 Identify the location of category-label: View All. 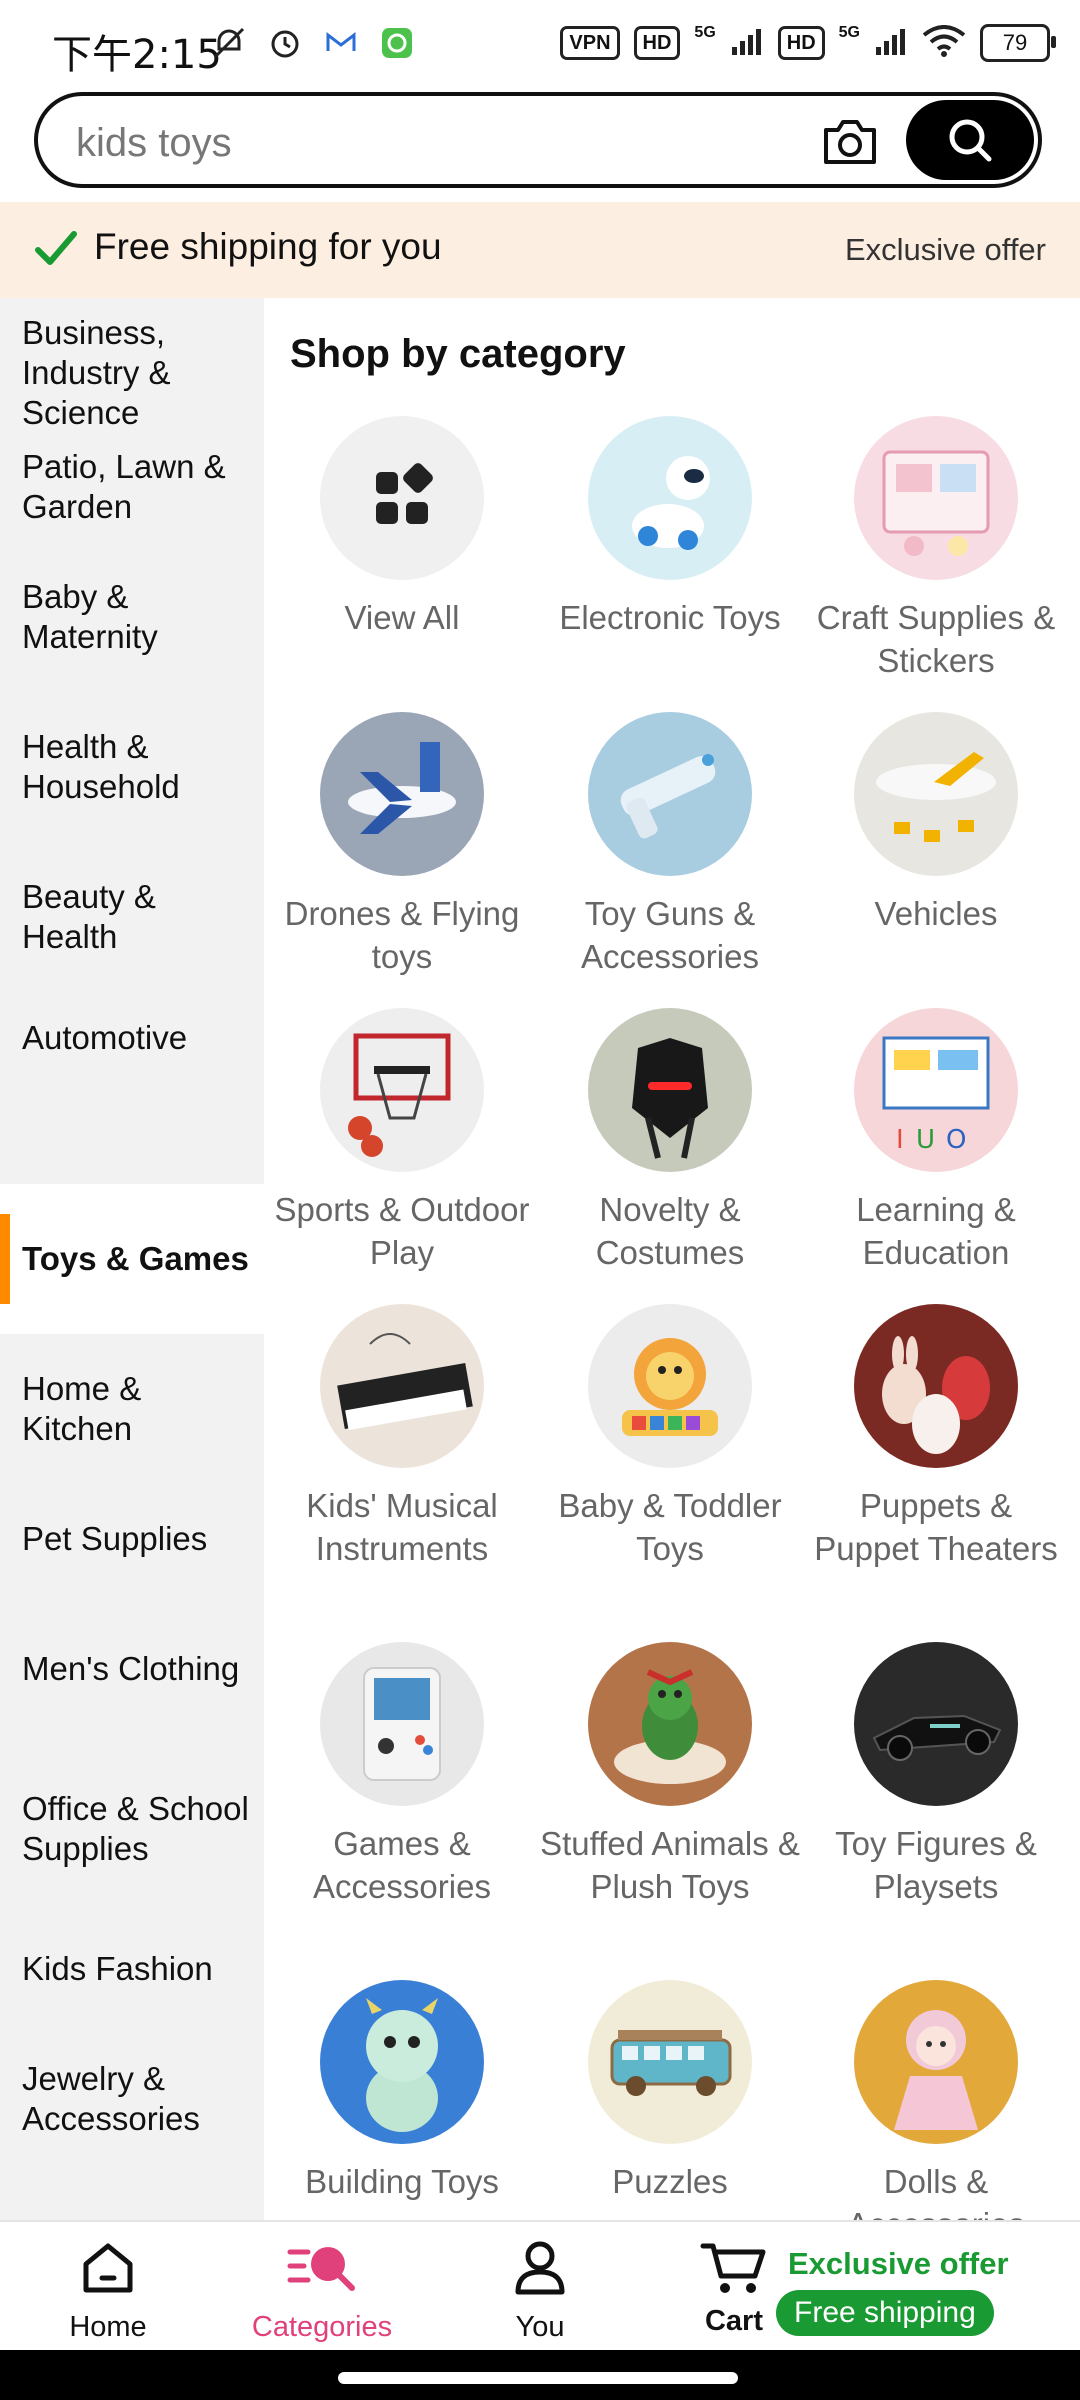
(402, 617).